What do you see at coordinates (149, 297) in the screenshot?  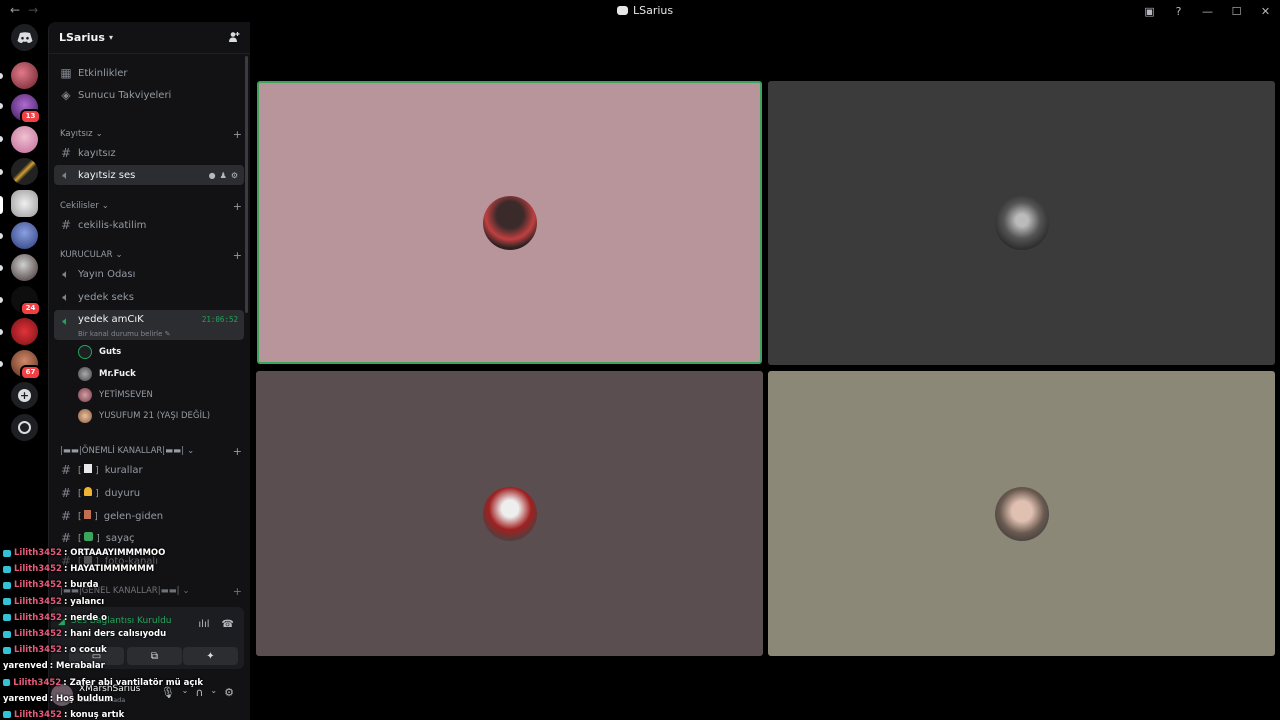 I see `channel-yedek-seks: 🔈︎ yedek seks` at bounding box center [149, 297].